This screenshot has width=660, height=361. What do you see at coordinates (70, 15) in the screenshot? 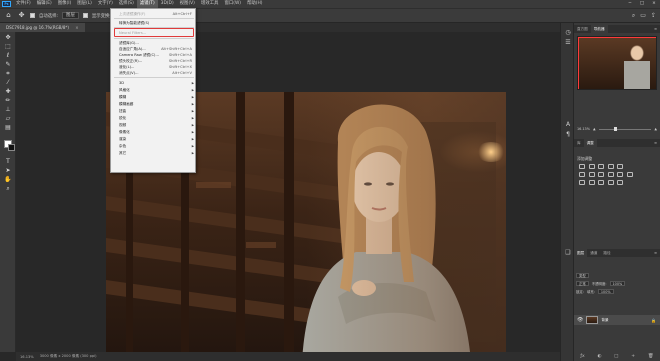
I see `layer-select-dropdown: 图层` at bounding box center [70, 15].